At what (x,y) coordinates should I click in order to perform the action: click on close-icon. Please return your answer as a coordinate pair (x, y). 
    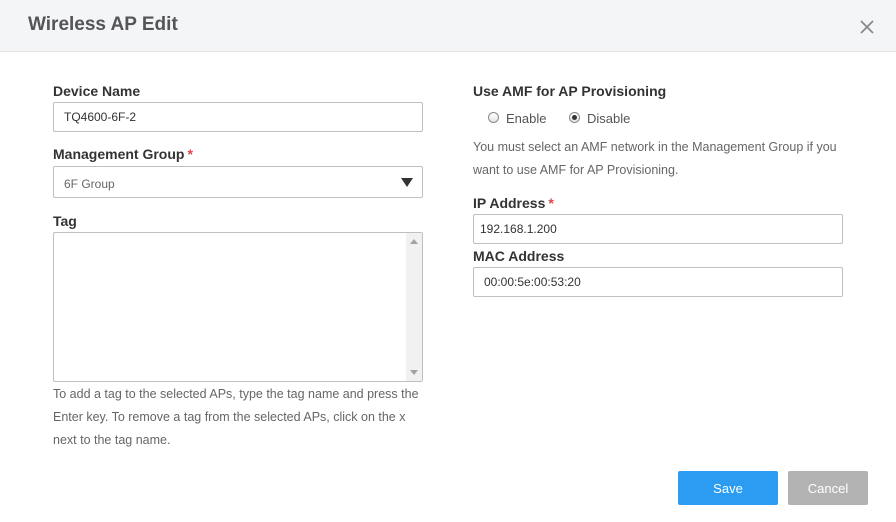
    Looking at the image, I should click on (867, 27).